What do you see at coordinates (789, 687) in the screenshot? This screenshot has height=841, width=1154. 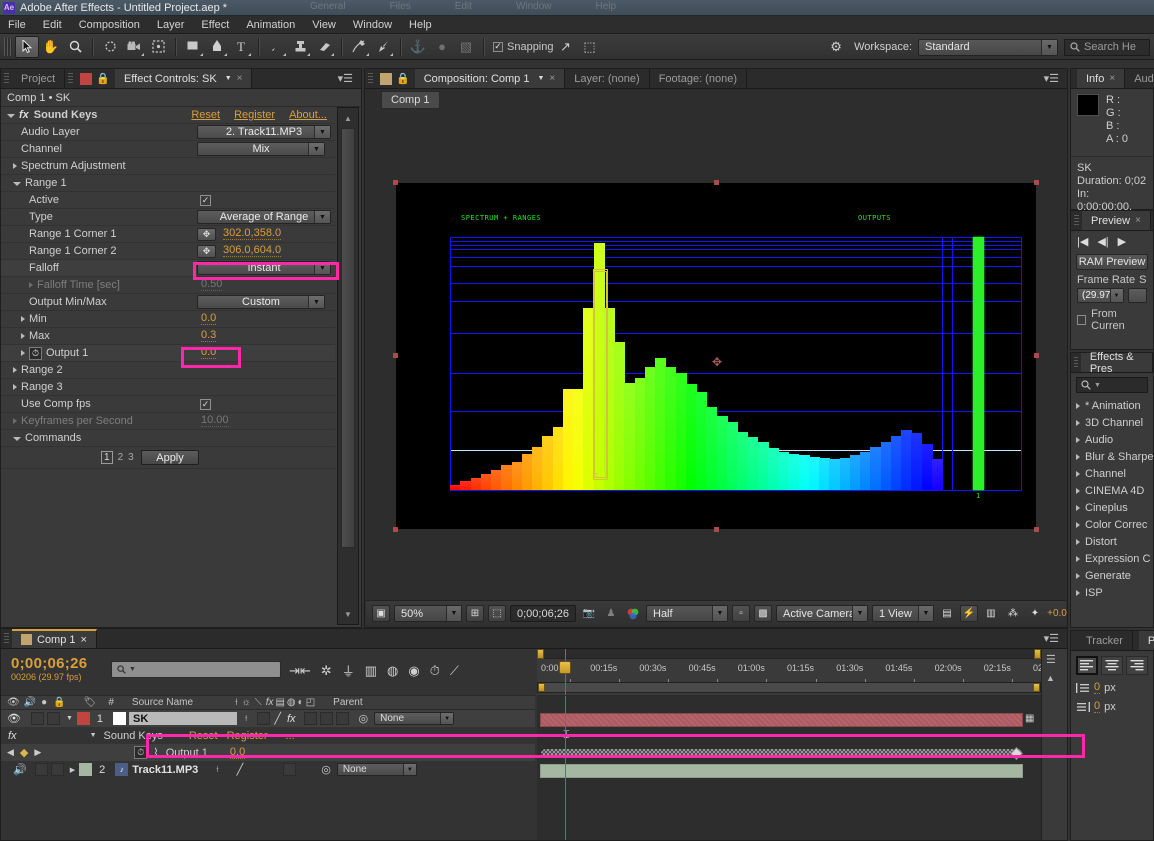 I see `work-area-bar` at bounding box center [789, 687].